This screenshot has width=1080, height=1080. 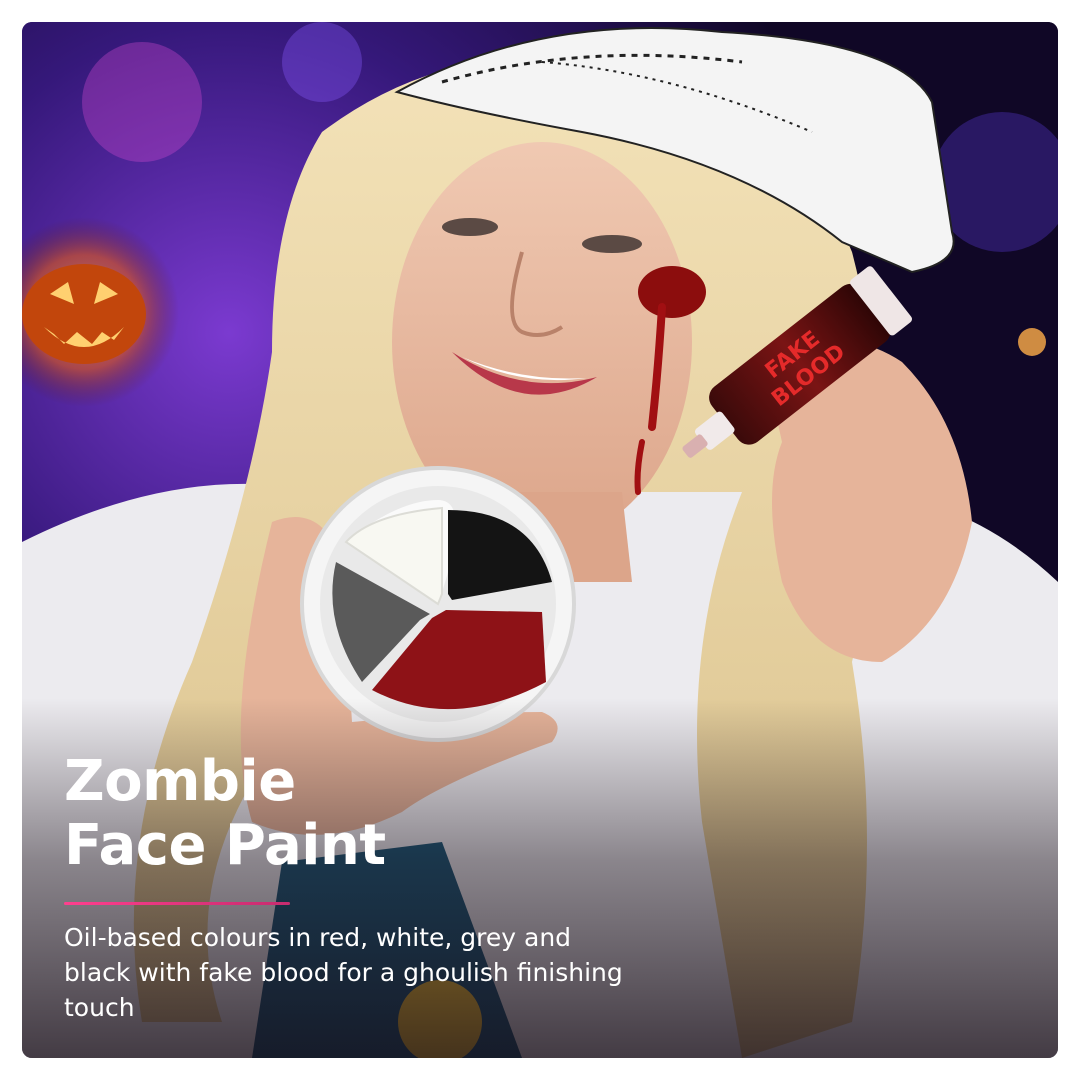 What do you see at coordinates (470, 227) in the screenshot?
I see `left-eye` at bounding box center [470, 227].